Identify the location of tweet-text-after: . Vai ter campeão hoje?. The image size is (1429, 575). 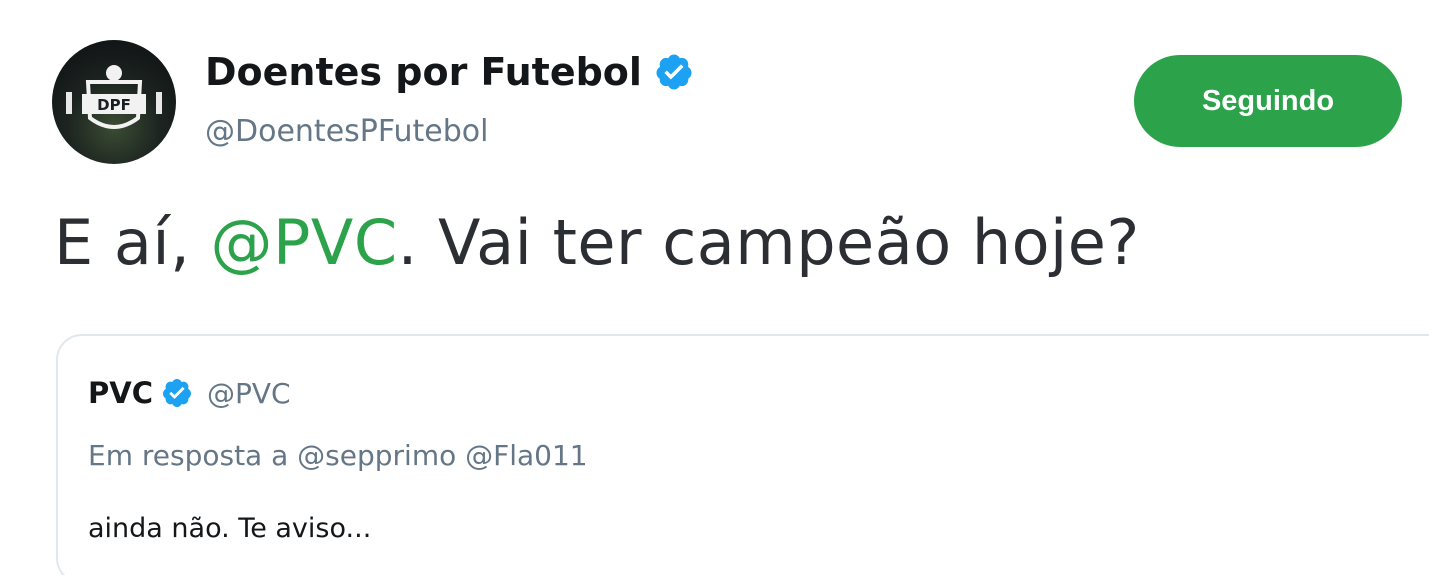
(768, 242).